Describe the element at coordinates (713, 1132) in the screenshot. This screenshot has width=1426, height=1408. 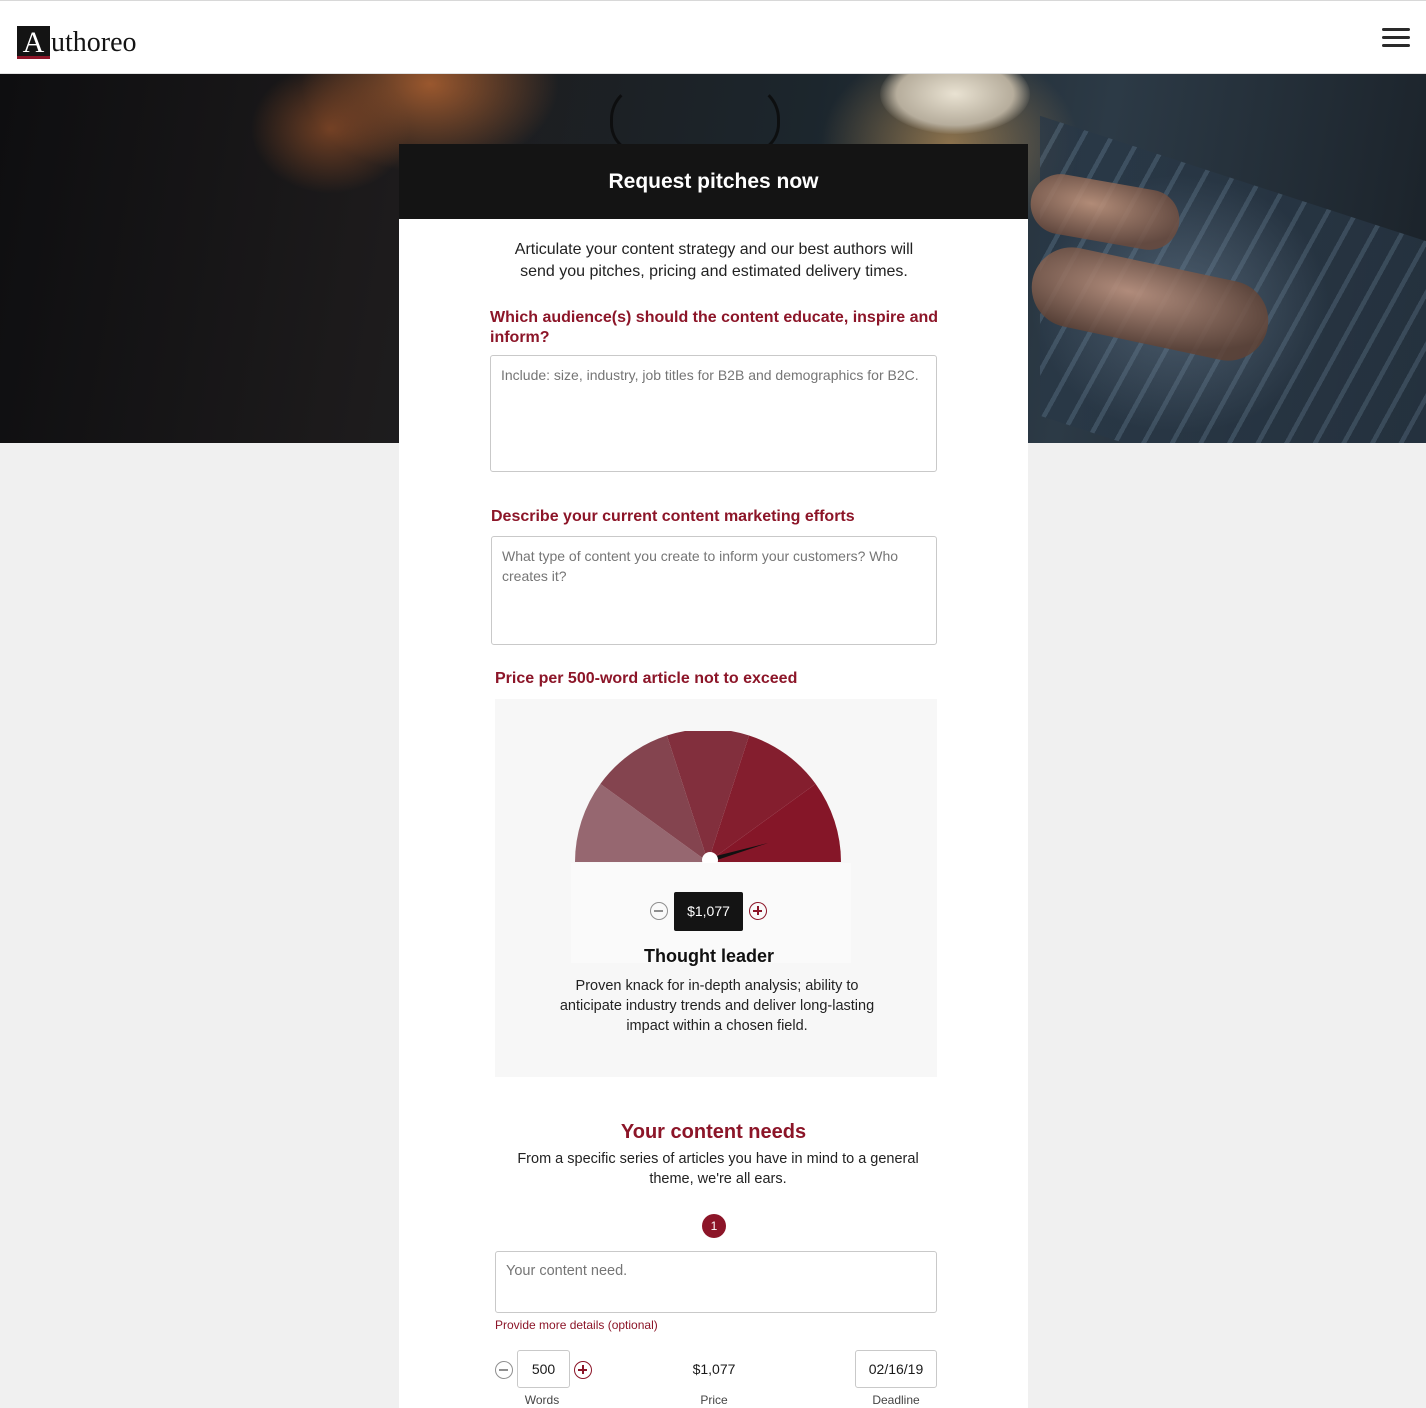
I see `content-needs-title: Your content needs` at that location.